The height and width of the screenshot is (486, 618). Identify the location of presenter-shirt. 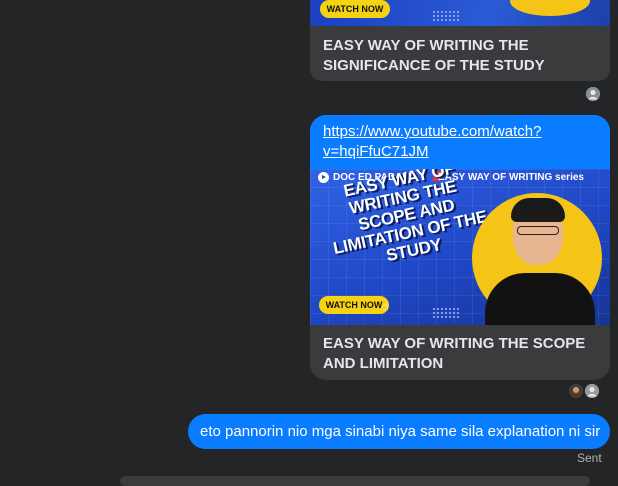
(540, 299).